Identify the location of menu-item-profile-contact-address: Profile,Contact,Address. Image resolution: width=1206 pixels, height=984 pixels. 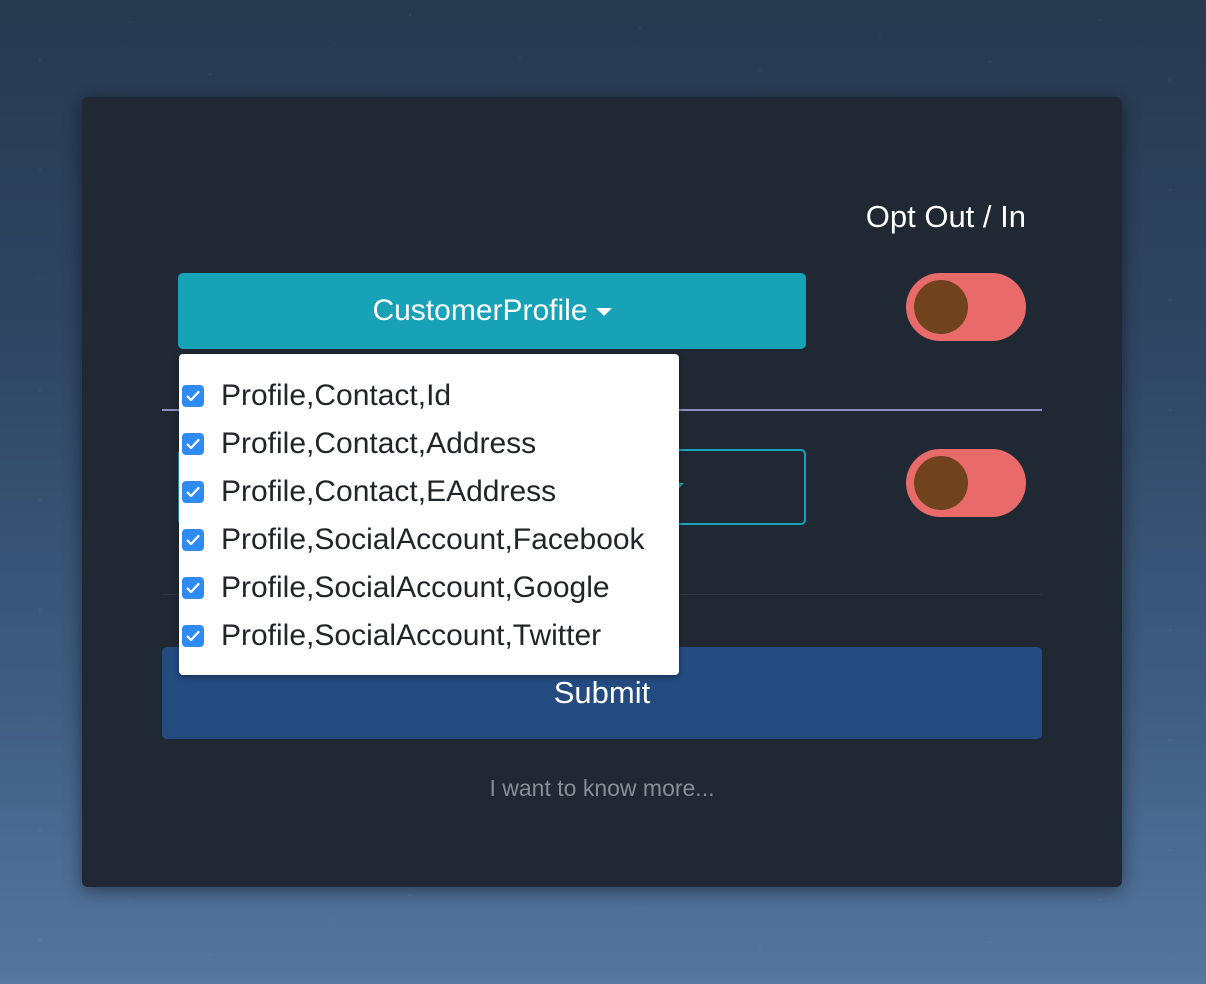
(429, 444).